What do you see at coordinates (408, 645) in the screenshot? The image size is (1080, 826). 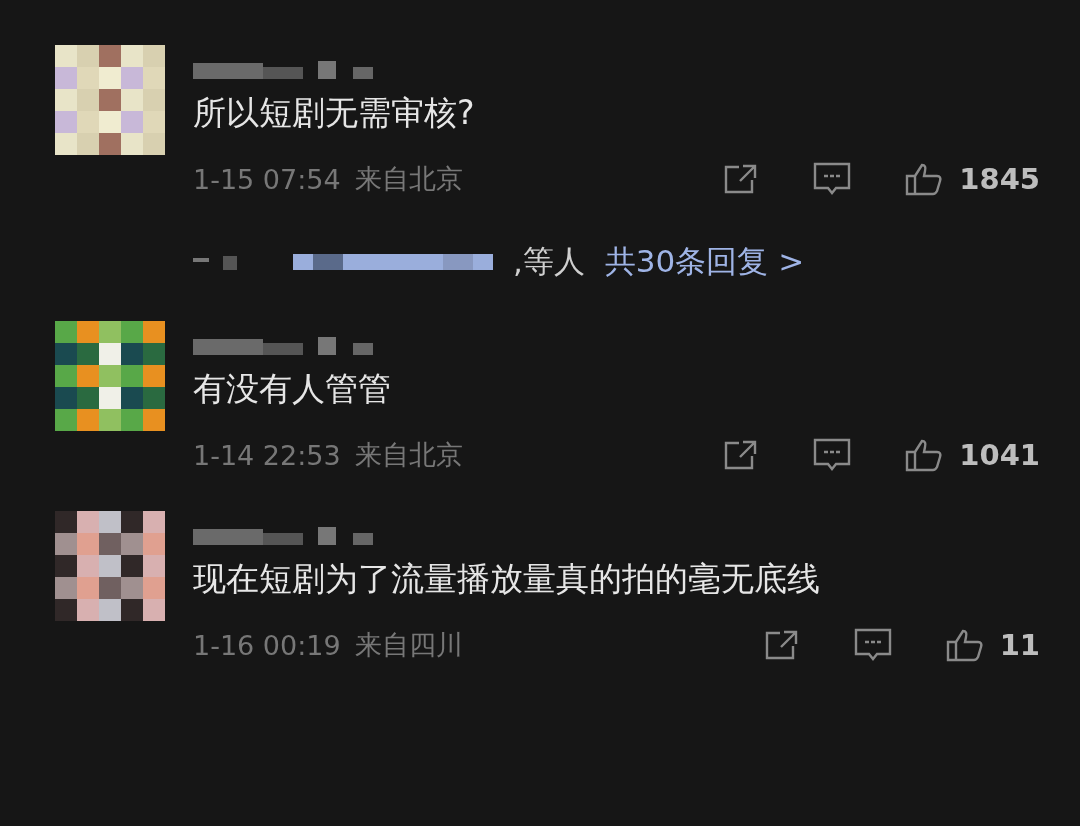 I see `comment-location: 来自四川` at bounding box center [408, 645].